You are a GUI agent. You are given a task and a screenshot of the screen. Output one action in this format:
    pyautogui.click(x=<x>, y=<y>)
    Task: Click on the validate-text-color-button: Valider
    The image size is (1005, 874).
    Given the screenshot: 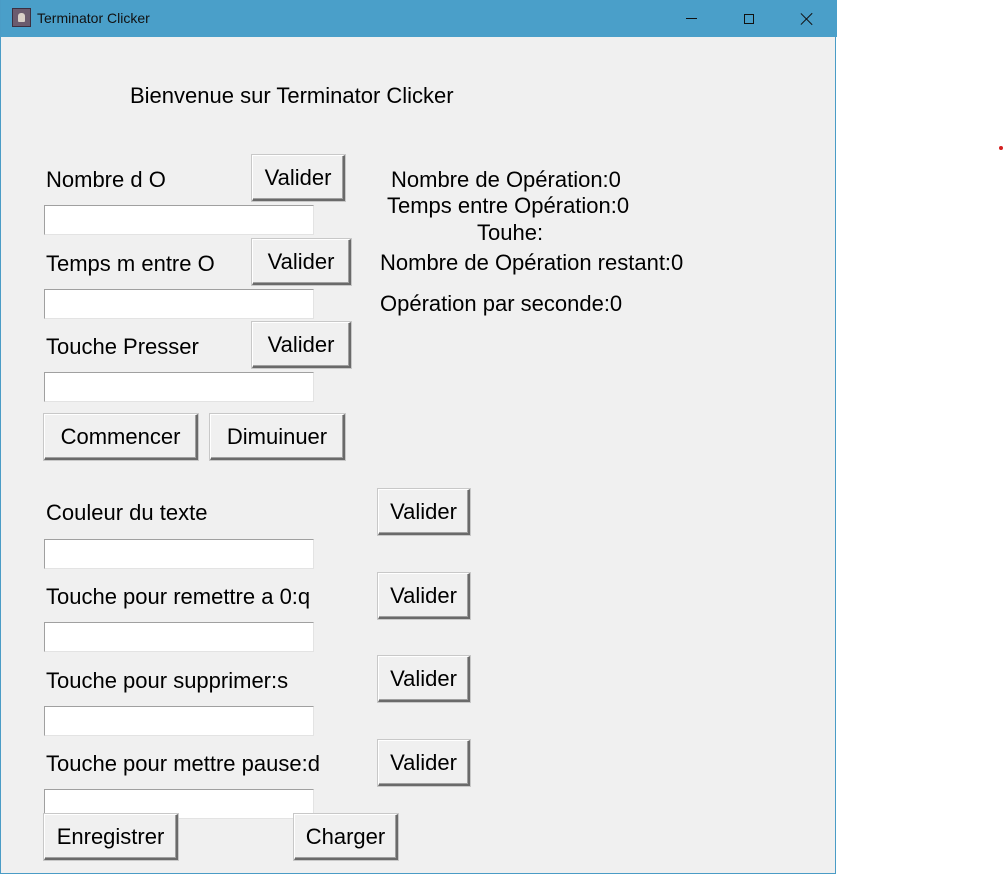 What is the action you would take?
    pyautogui.click(x=424, y=512)
    